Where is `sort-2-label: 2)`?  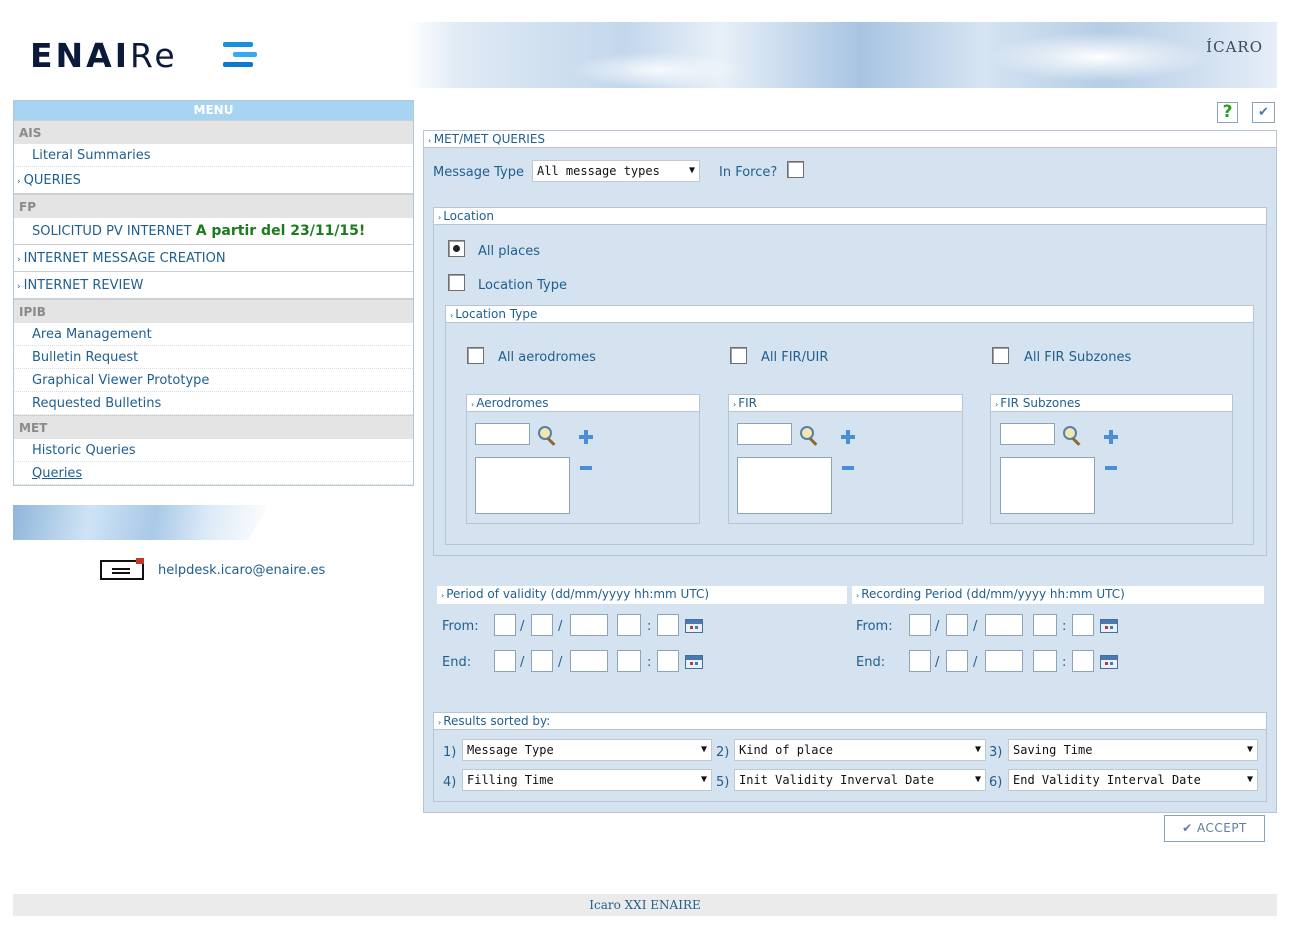
sort-2-label: 2) is located at coordinates (723, 752).